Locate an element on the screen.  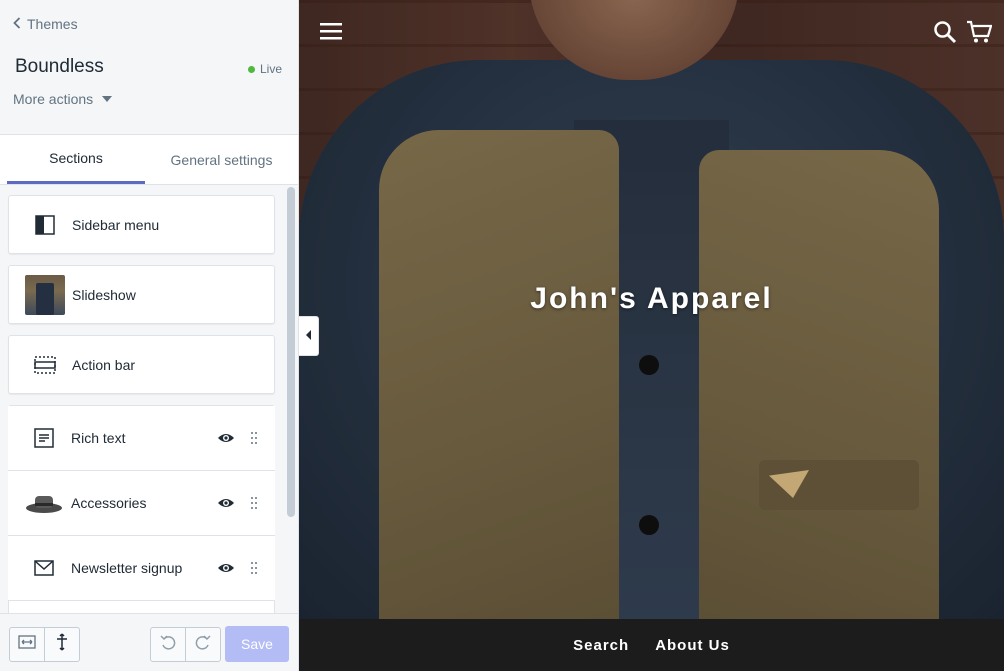
sidebar-layout-icon is located at coordinates (45, 225).